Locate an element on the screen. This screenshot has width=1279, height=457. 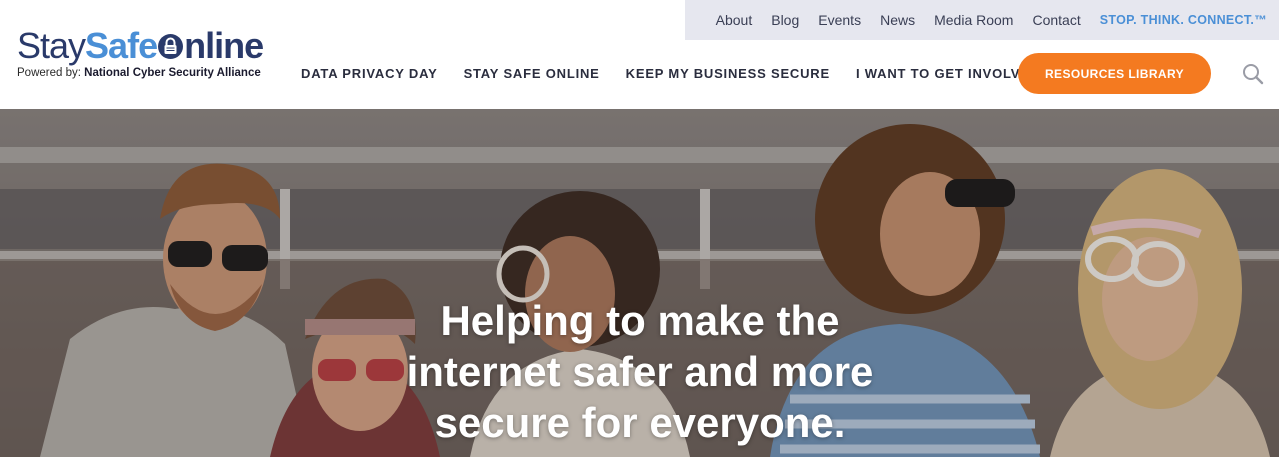
hero-line-1: Helping to make the is located at coordinates (640, 320).